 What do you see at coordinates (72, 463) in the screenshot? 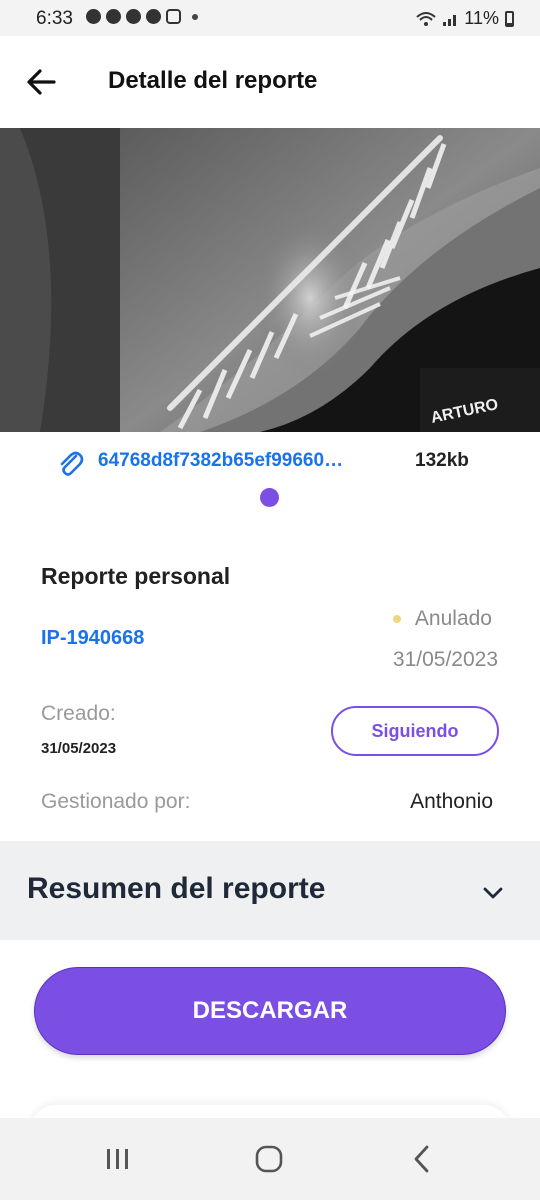
I see `paperclip-icon` at bounding box center [72, 463].